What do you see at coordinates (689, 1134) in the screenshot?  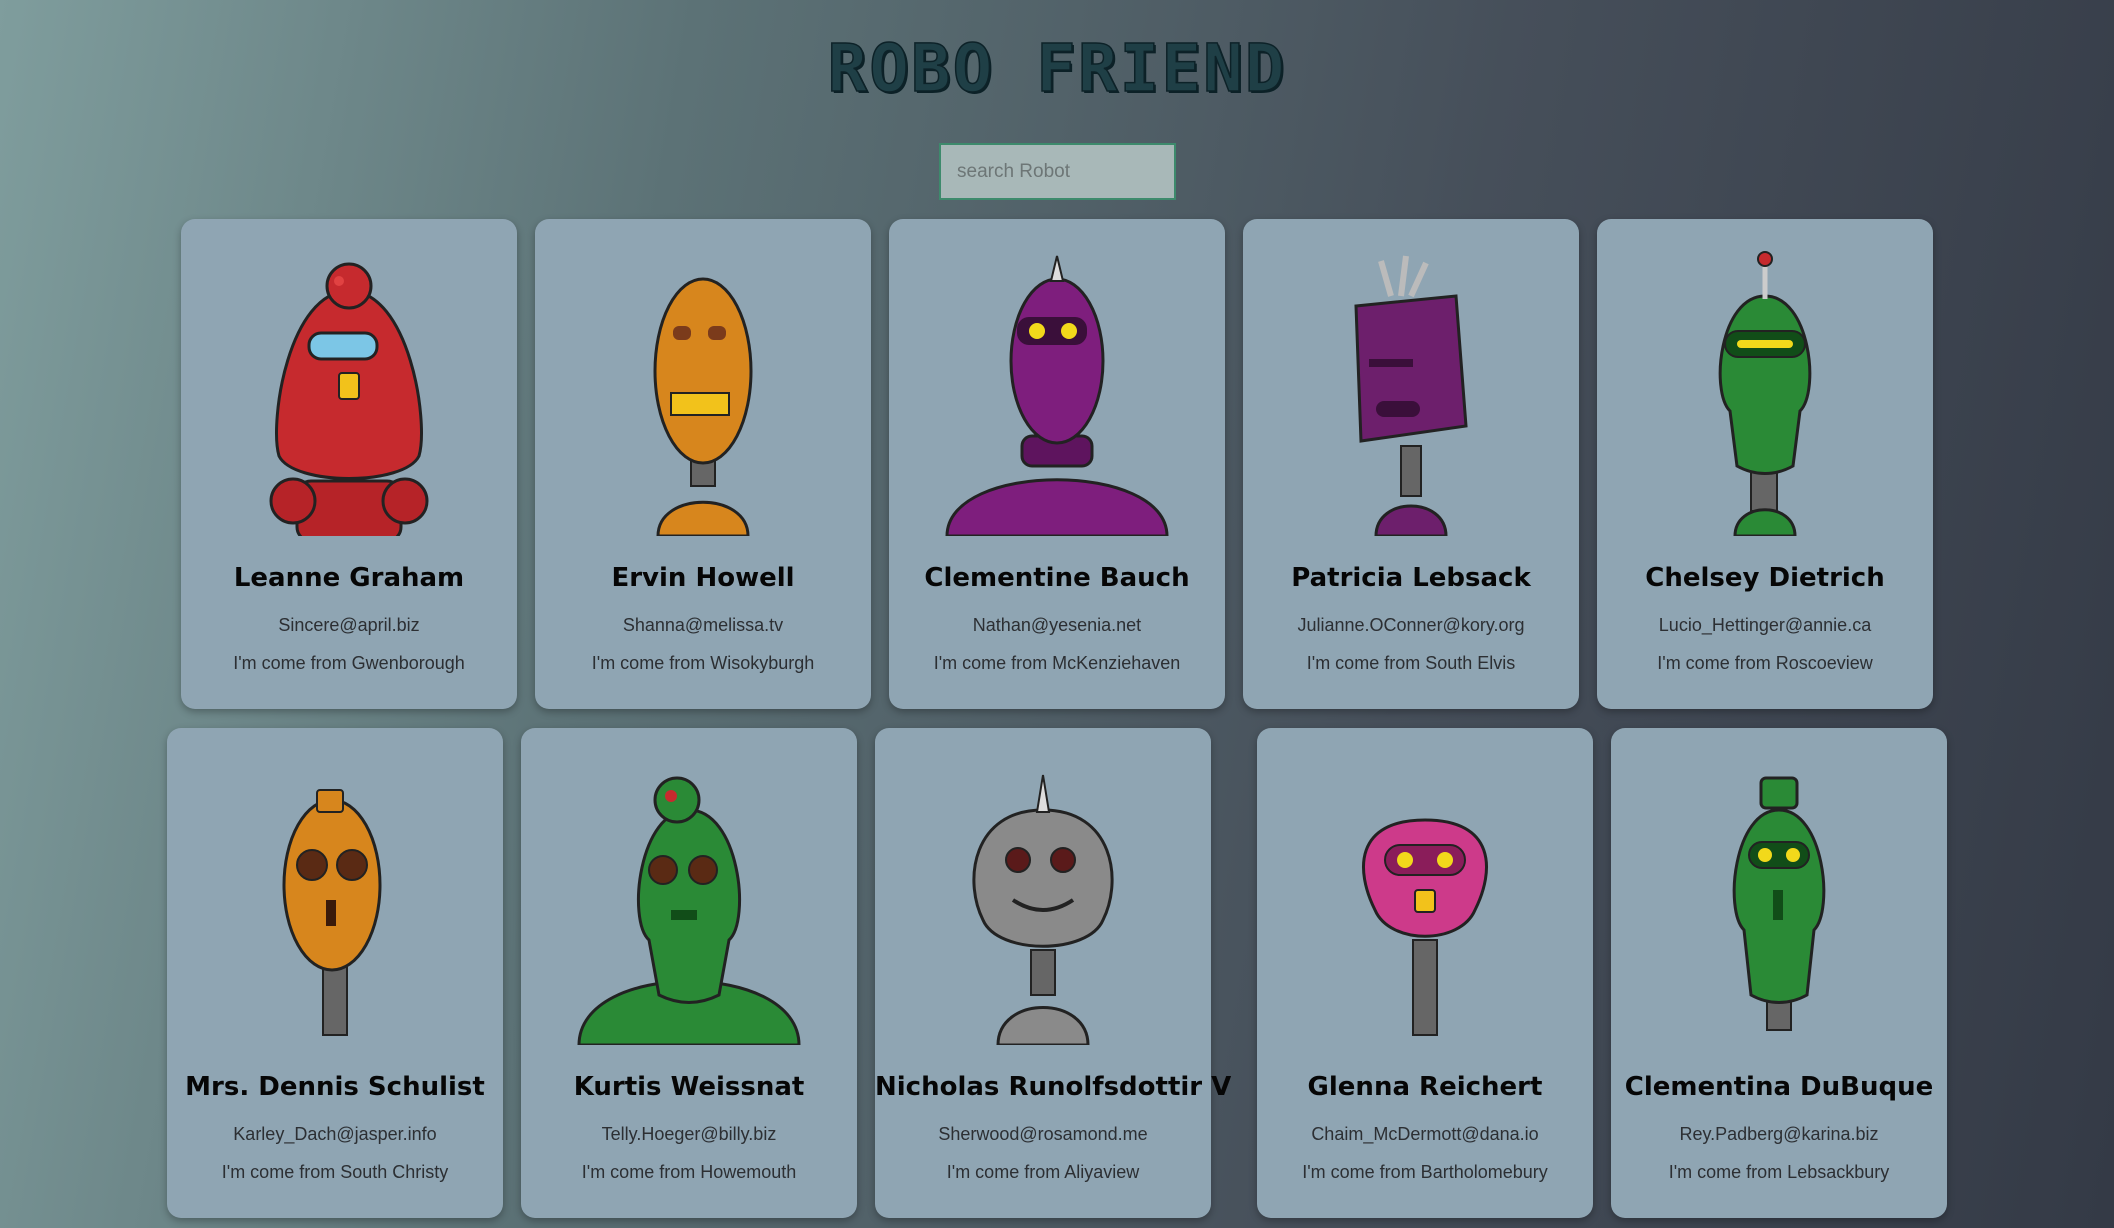 I see `robot-email: Telly.Hoeger@billy.biz` at bounding box center [689, 1134].